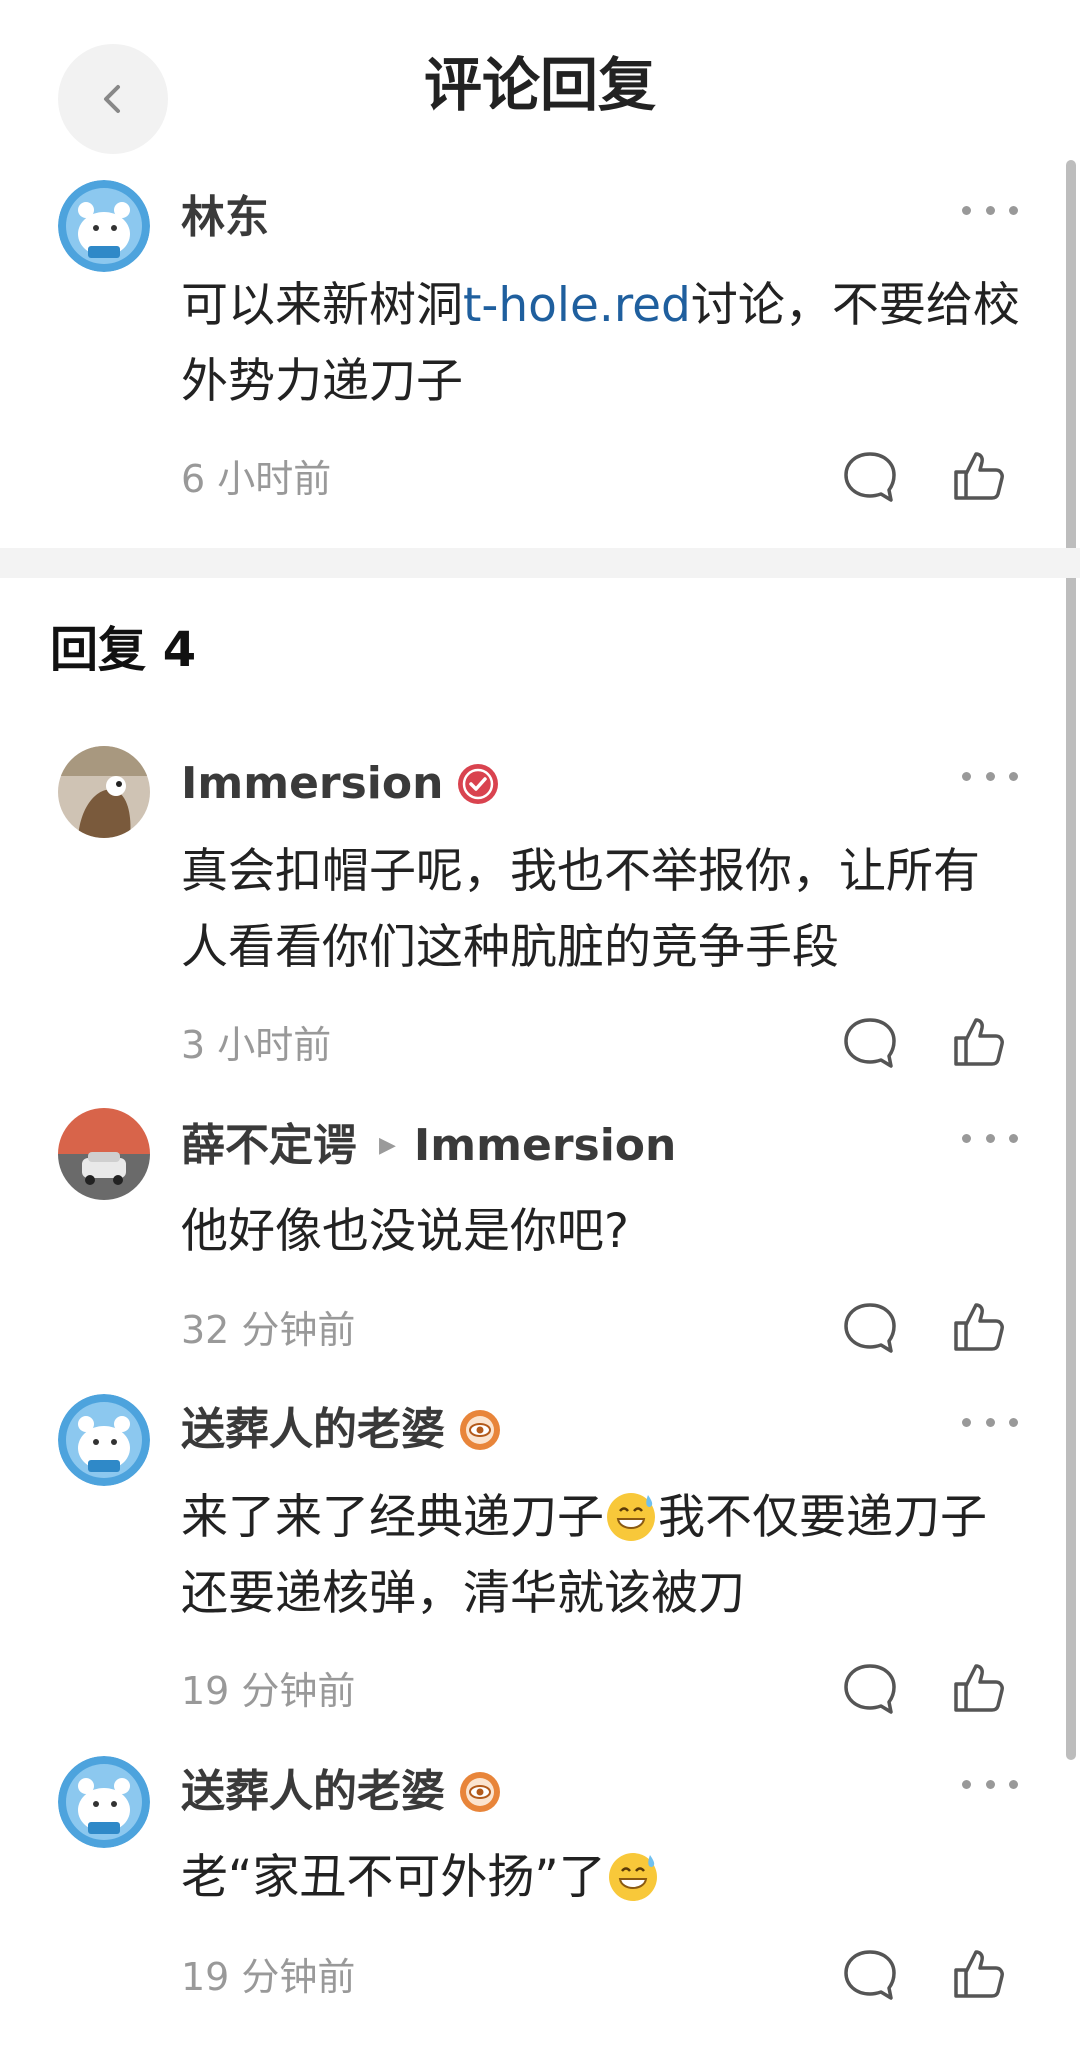 Image resolution: width=1080 pixels, height=2056 pixels. What do you see at coordinates (392, 1517) in the screenshot?
I see `comment-text: 来了来了经典递刀子` at bounding box center [392, 1517].